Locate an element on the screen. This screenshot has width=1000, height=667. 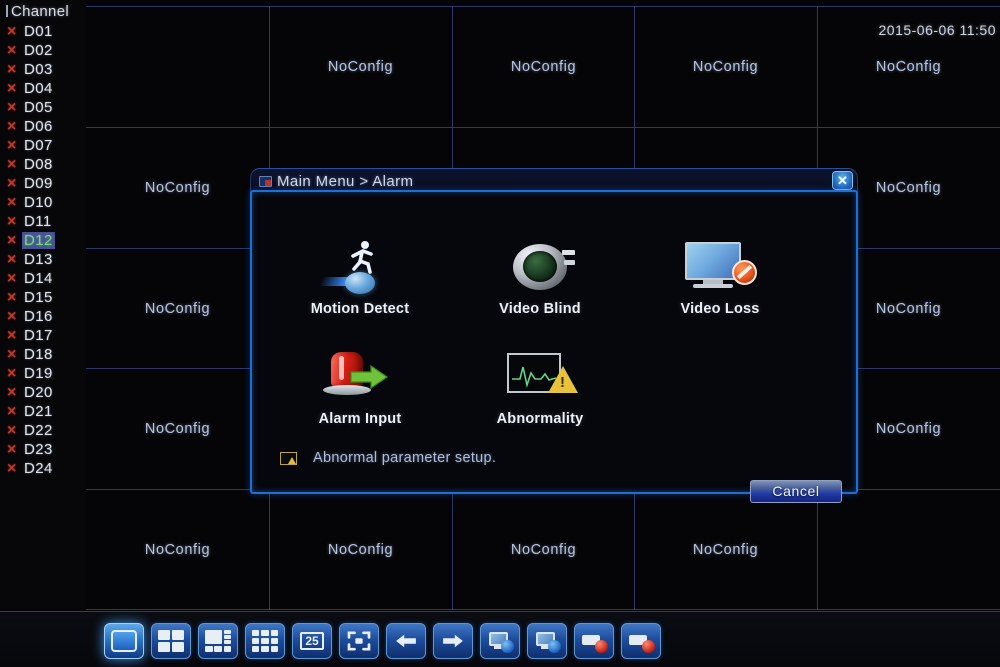
channel-row-d21: × D21 is located at coordinates (43, 411).